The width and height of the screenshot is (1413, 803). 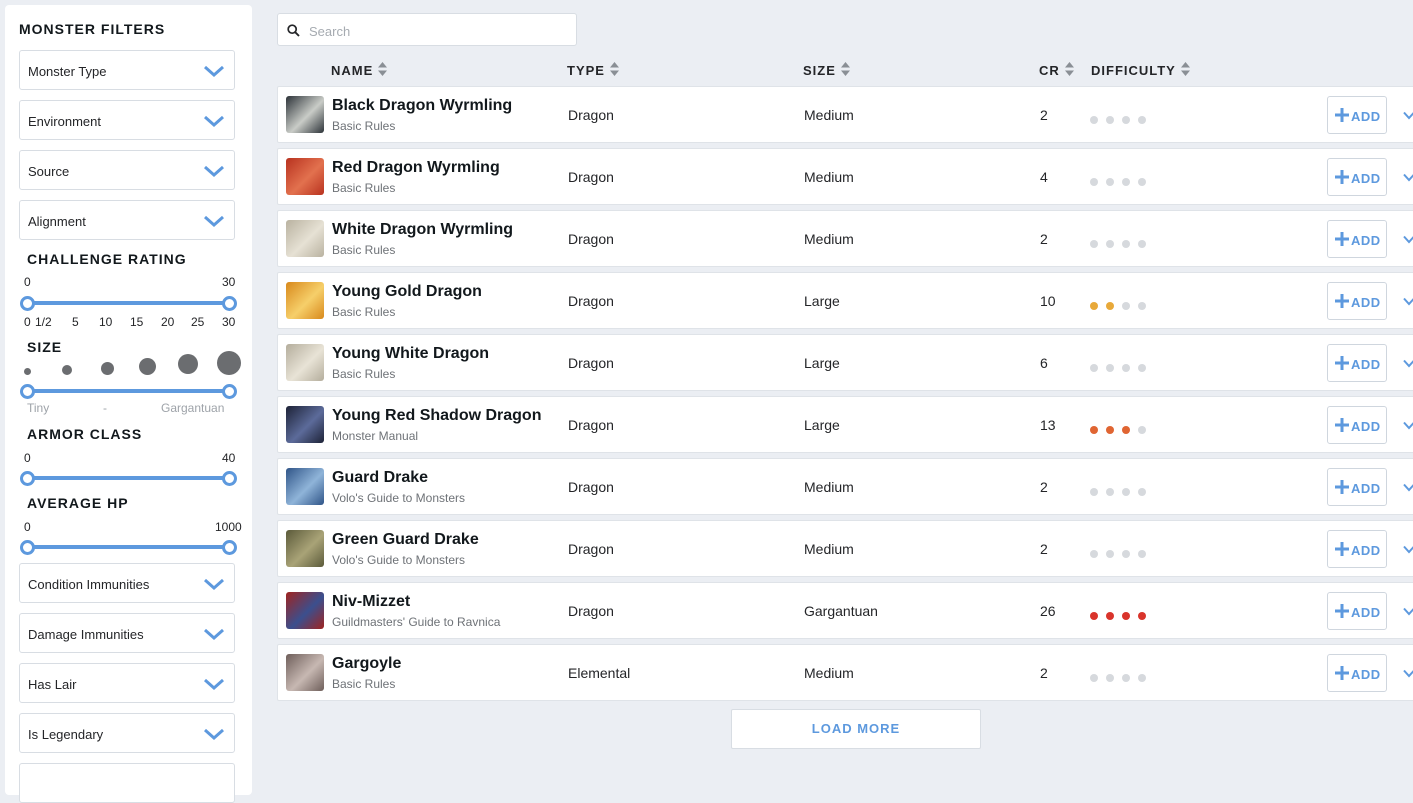 I want to click on column-header-name: NAME, so click(x=359, y=70).